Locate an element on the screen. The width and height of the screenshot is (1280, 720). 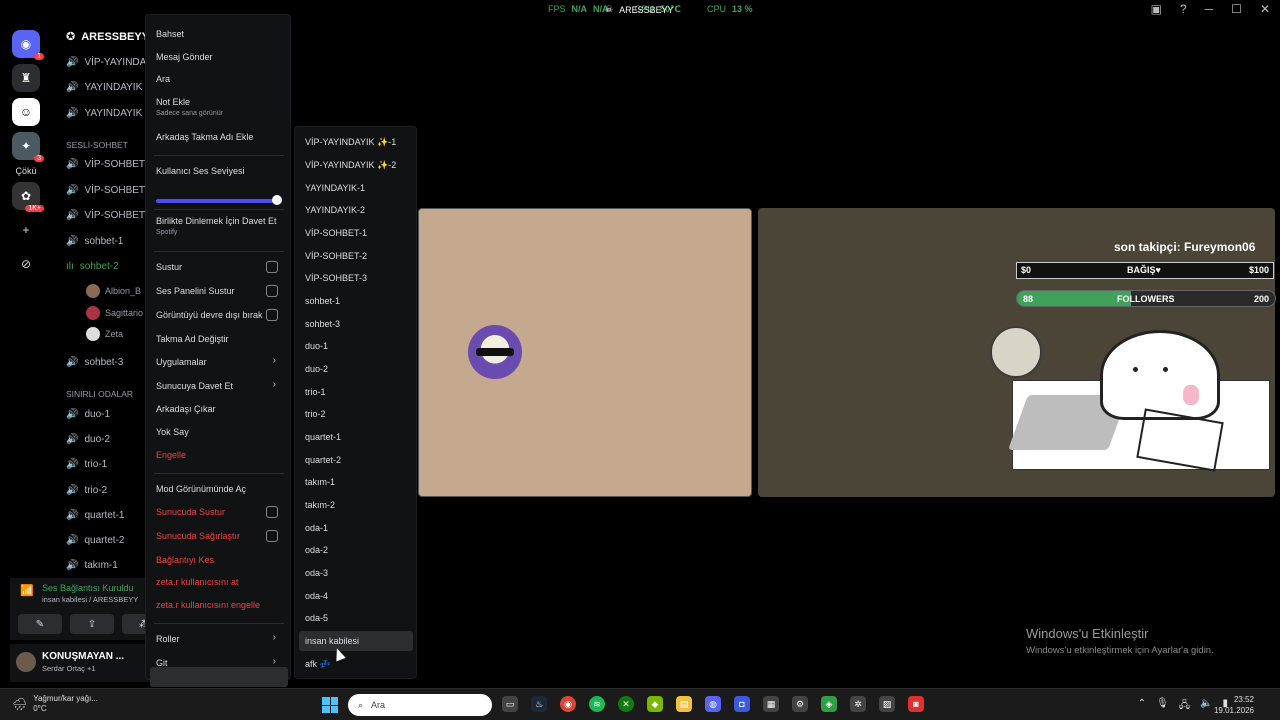
user-volume-slider is located at coordinates (217, 201).